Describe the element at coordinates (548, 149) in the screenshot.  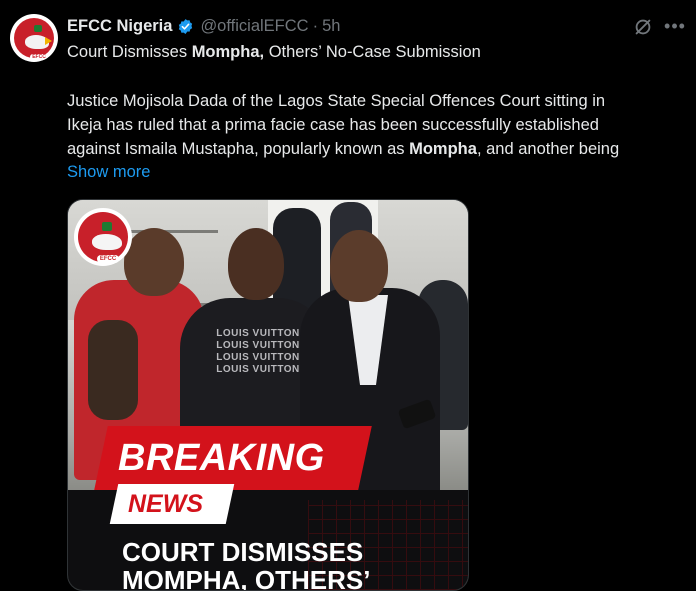
I see `body-line3-suffix: , and another being` at that location.